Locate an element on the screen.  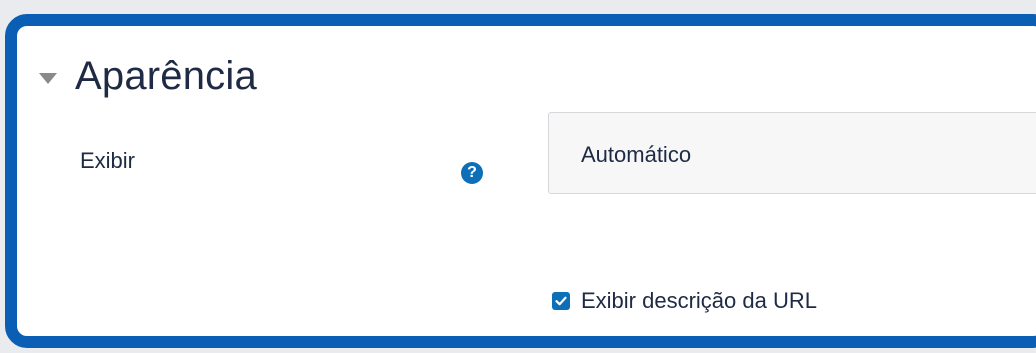
show-description-label: Exibir descrição da URL is located at coordinates (699, 300).